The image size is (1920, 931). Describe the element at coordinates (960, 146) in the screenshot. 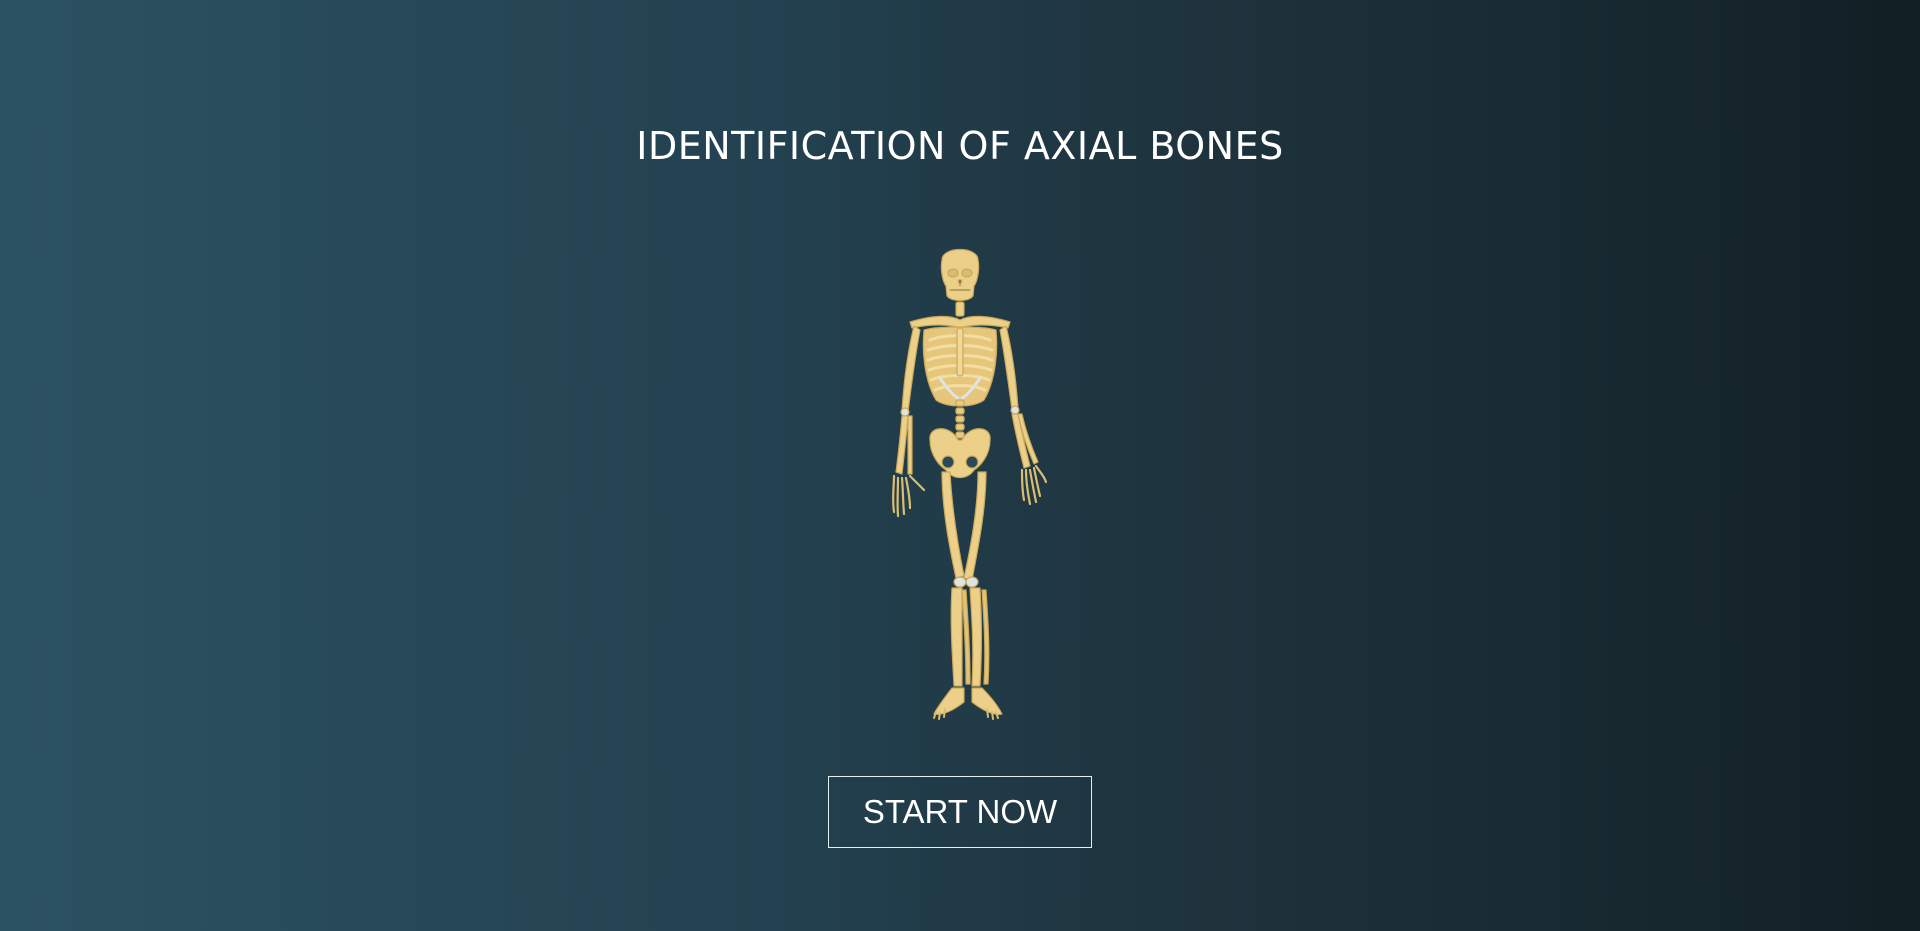

I see `page-title: IDENTIFICATION OF AXIAL BONES` at that location.